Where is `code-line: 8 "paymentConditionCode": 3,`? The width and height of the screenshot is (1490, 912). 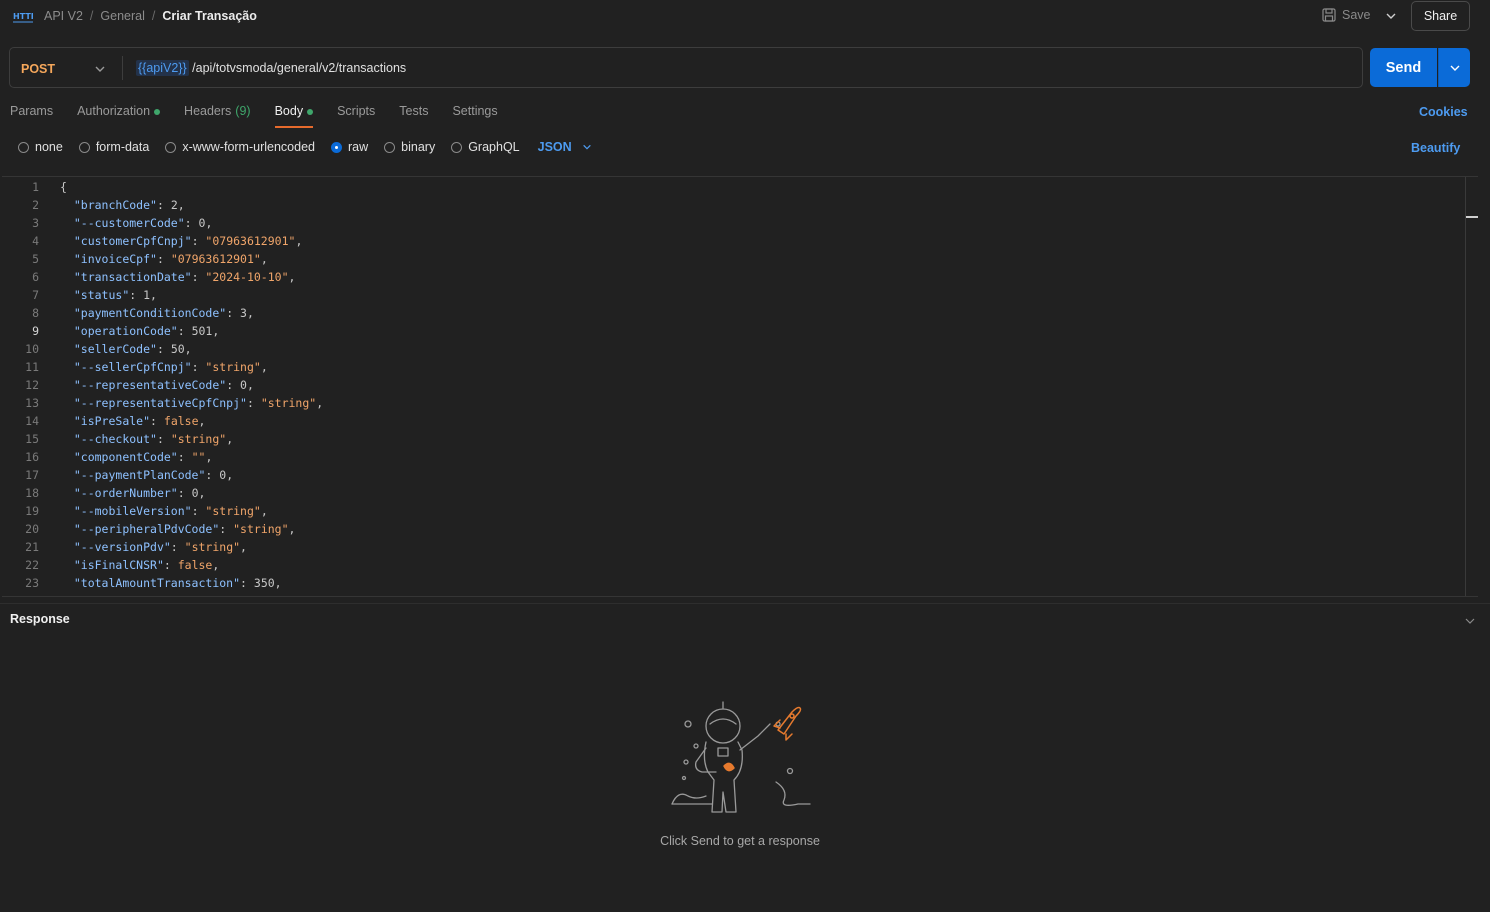
code-line: 8 "paymentConditionCode": 3, is located at coordinates (732, 313).